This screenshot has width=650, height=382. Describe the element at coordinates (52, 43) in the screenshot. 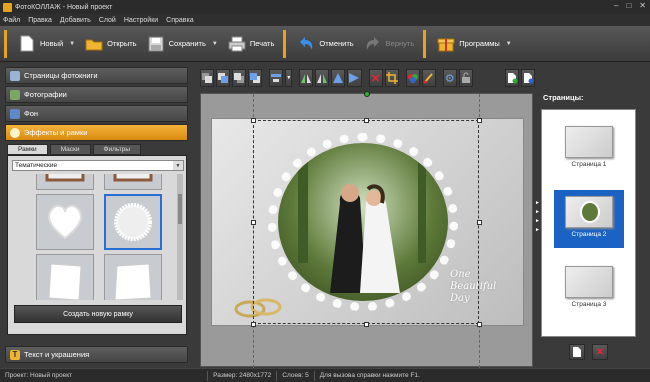

I see `new-label: Новый` at that location.